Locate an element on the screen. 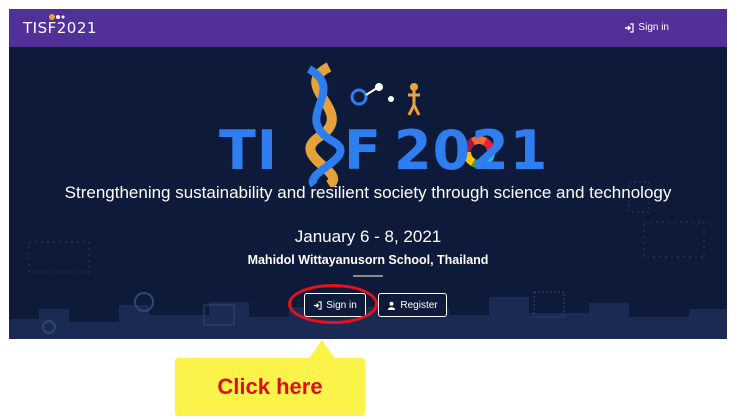  sign-in-icon is located at coordinates (630, 27).